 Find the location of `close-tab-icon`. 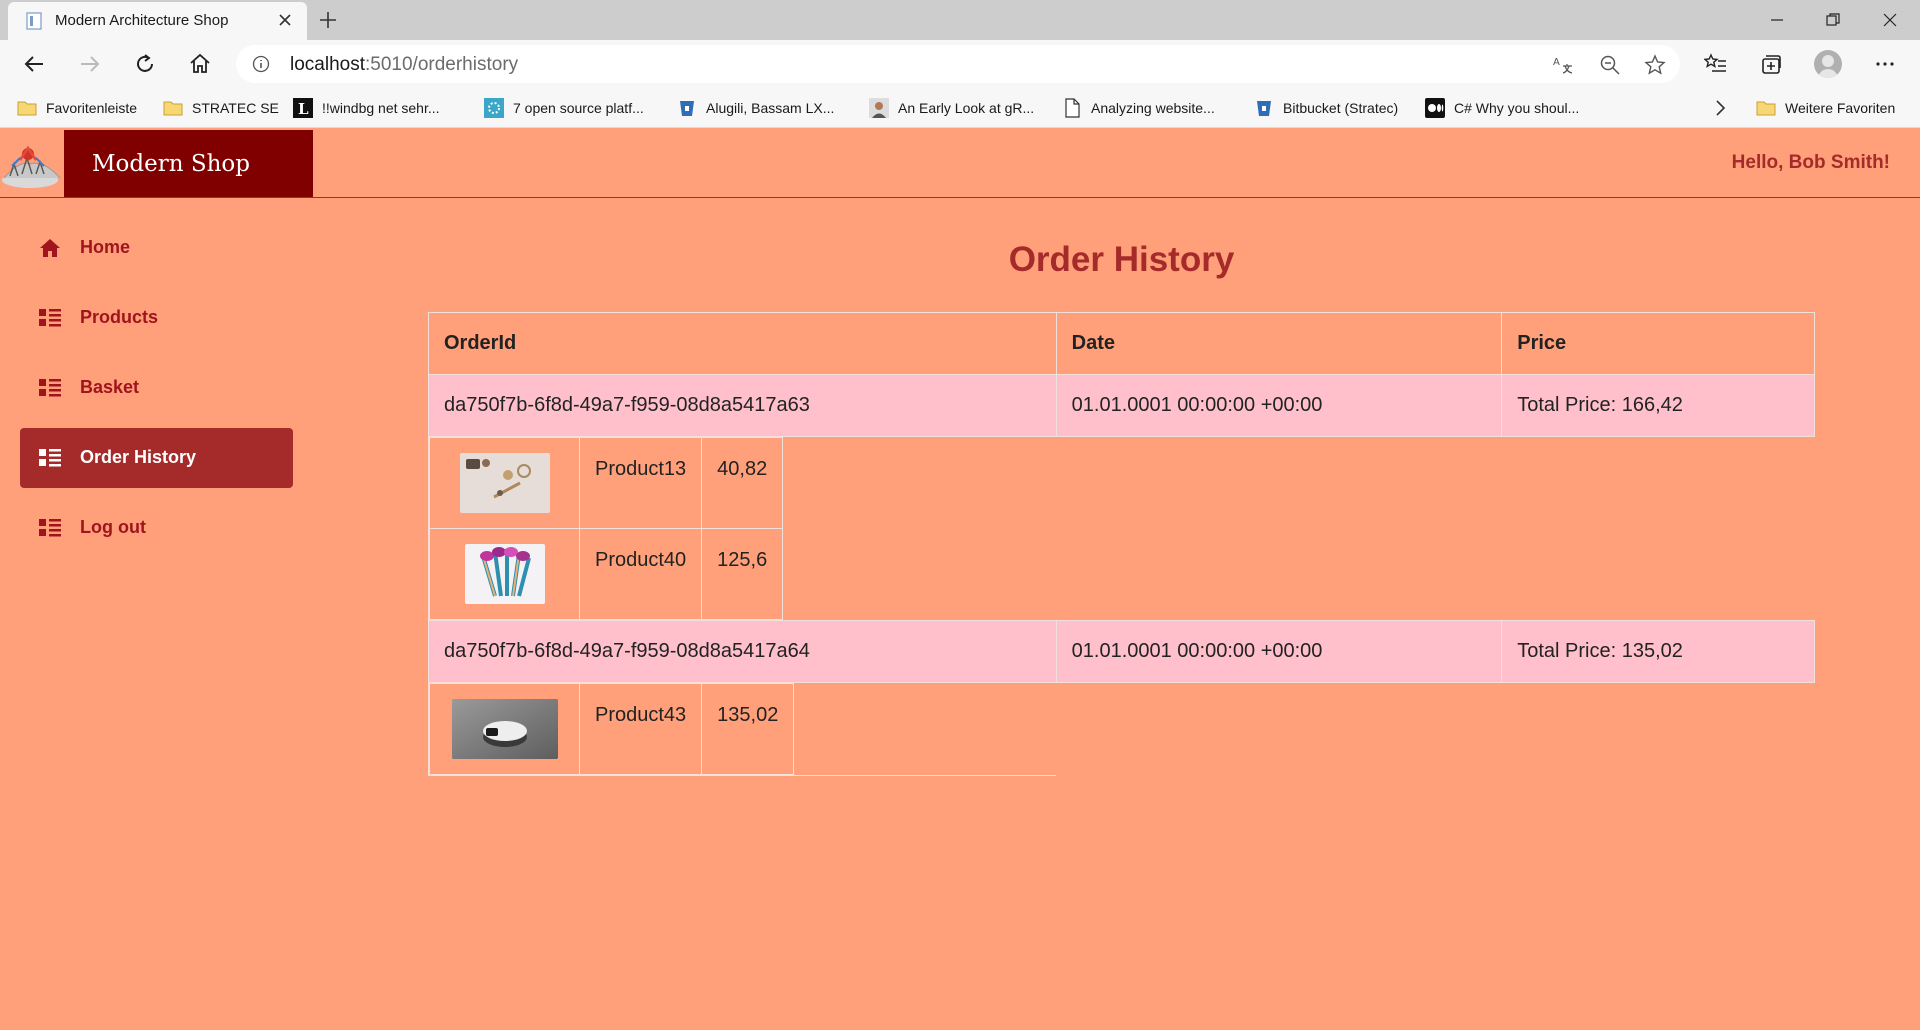

close-tab-icon is located at coordinates (285, 20).